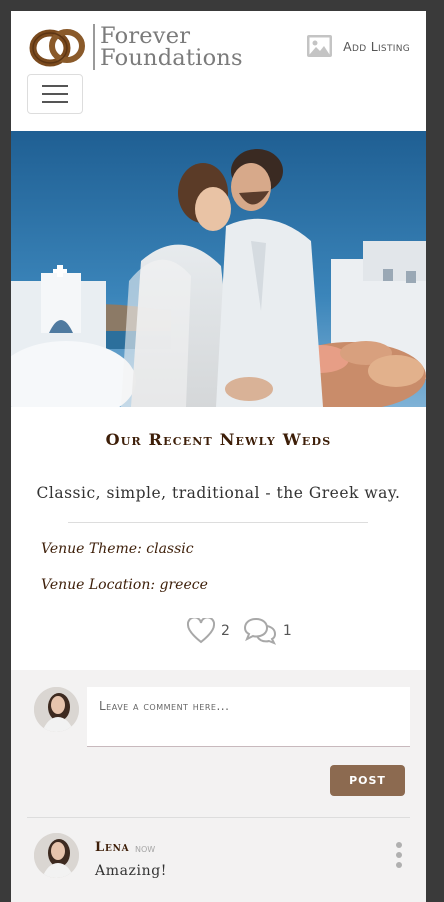 The image size is (444, 902). What do you see at coordinates (248, 717) in the screenshot?
I see `comment-input` at bounding box center [248, 717].